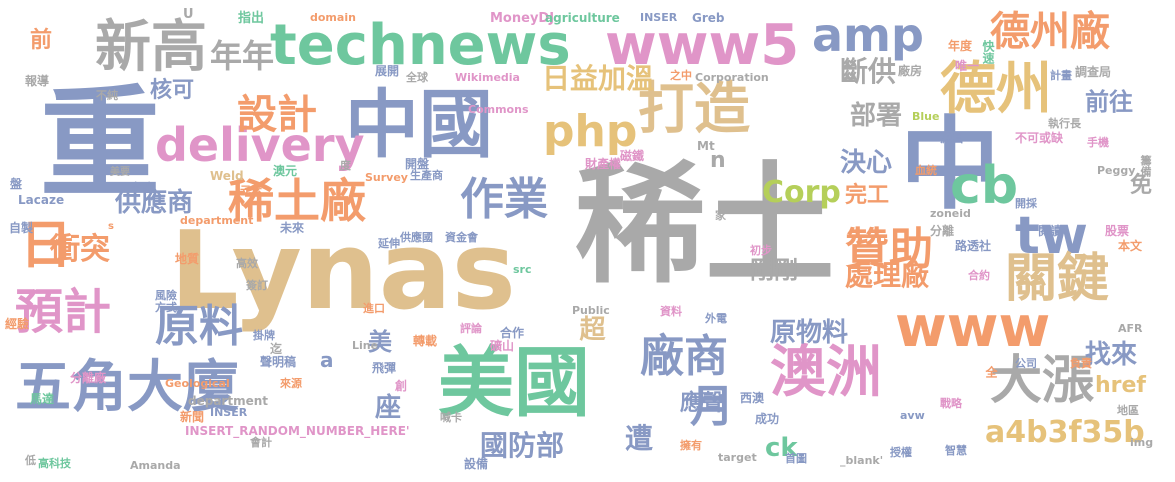 The width and height of the screenshot is (1175, 482). I want to click on cloud-word: 分離廠, so click(88, 378).